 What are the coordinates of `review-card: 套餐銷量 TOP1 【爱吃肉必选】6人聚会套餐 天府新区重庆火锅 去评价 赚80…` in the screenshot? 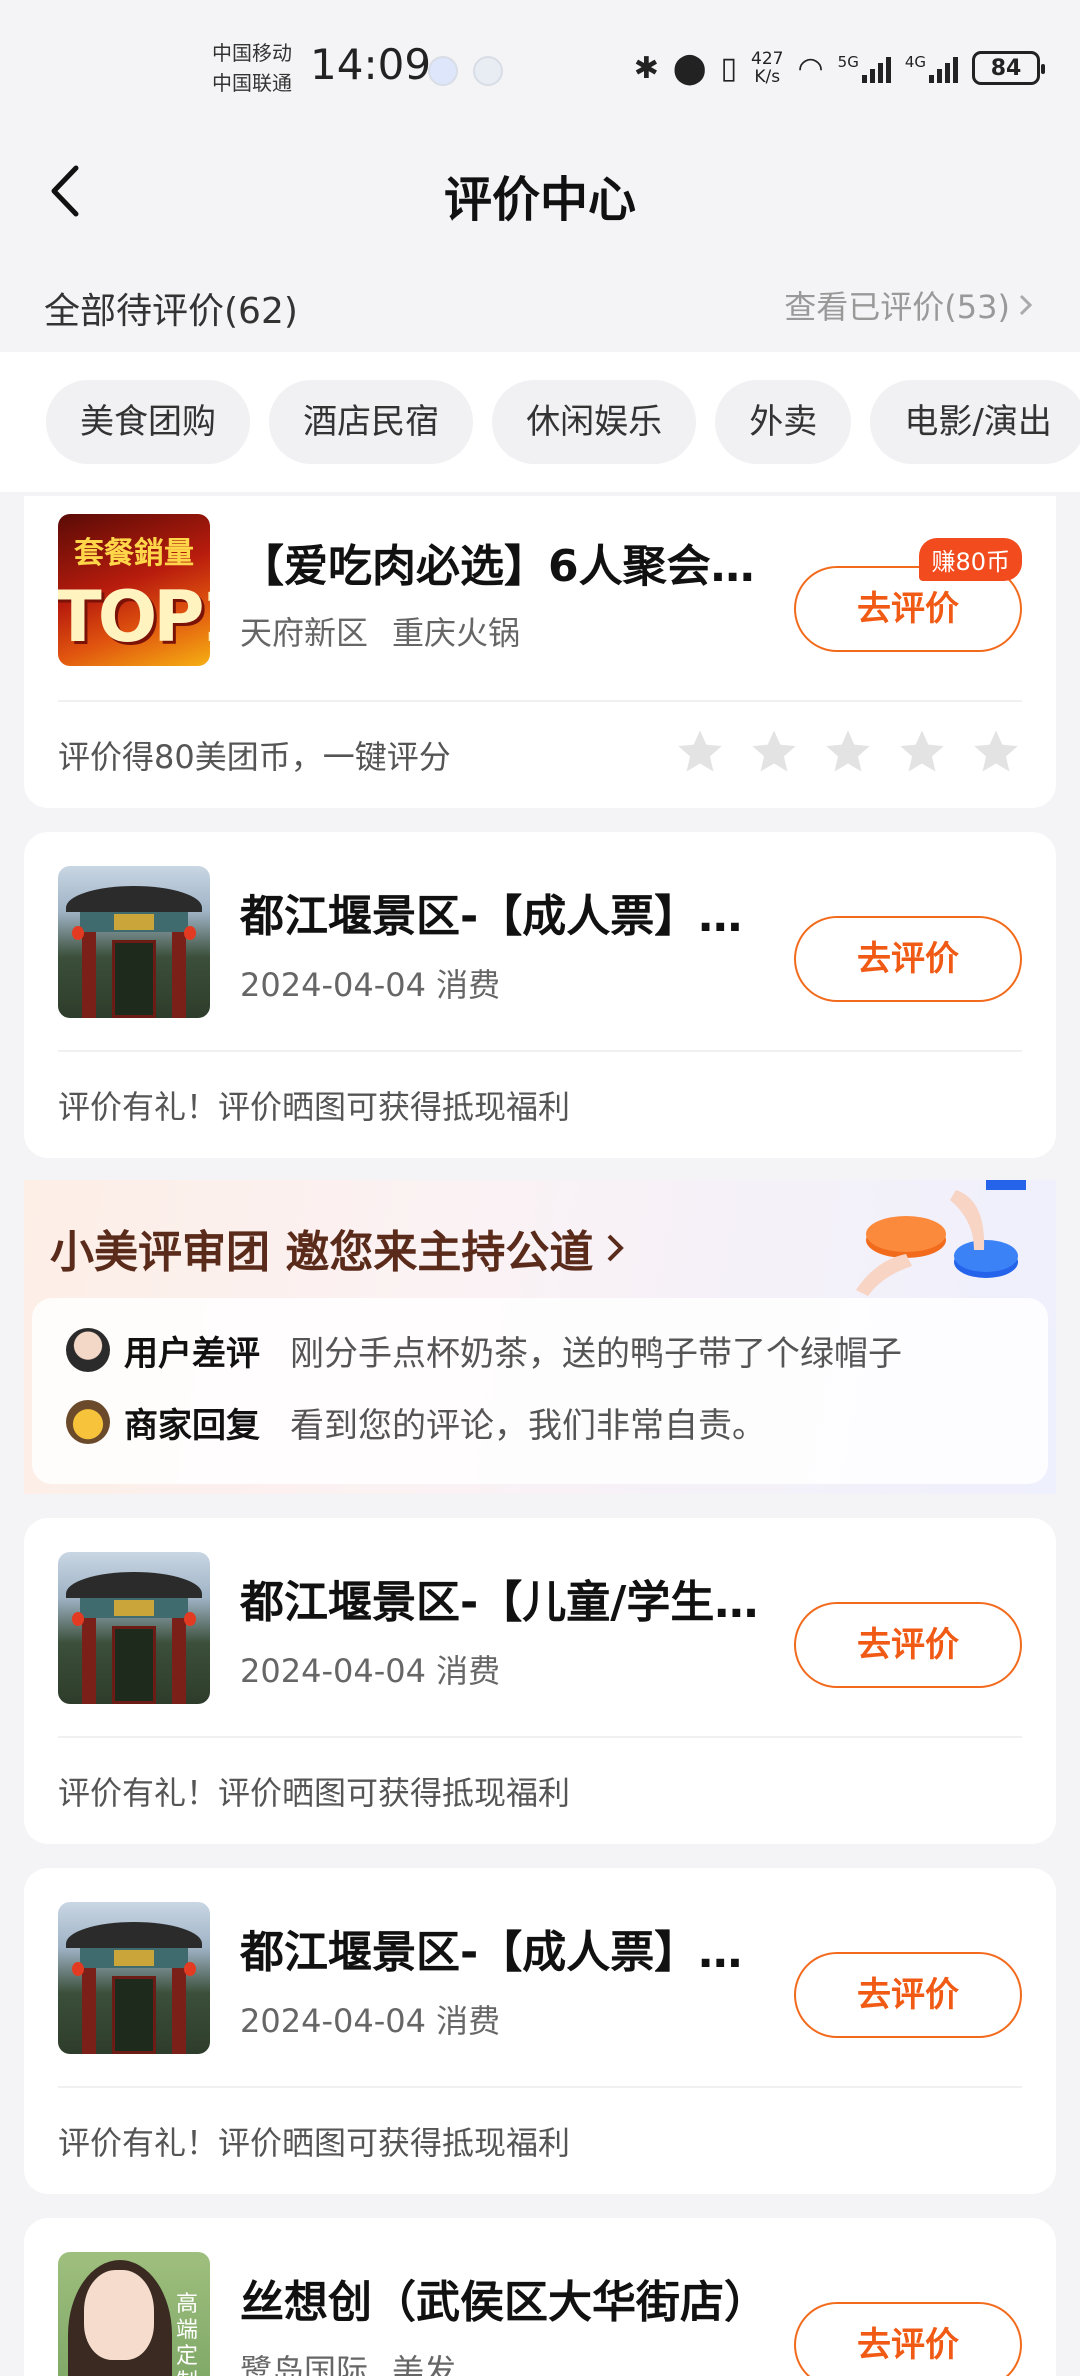 It's located at (540, 652).